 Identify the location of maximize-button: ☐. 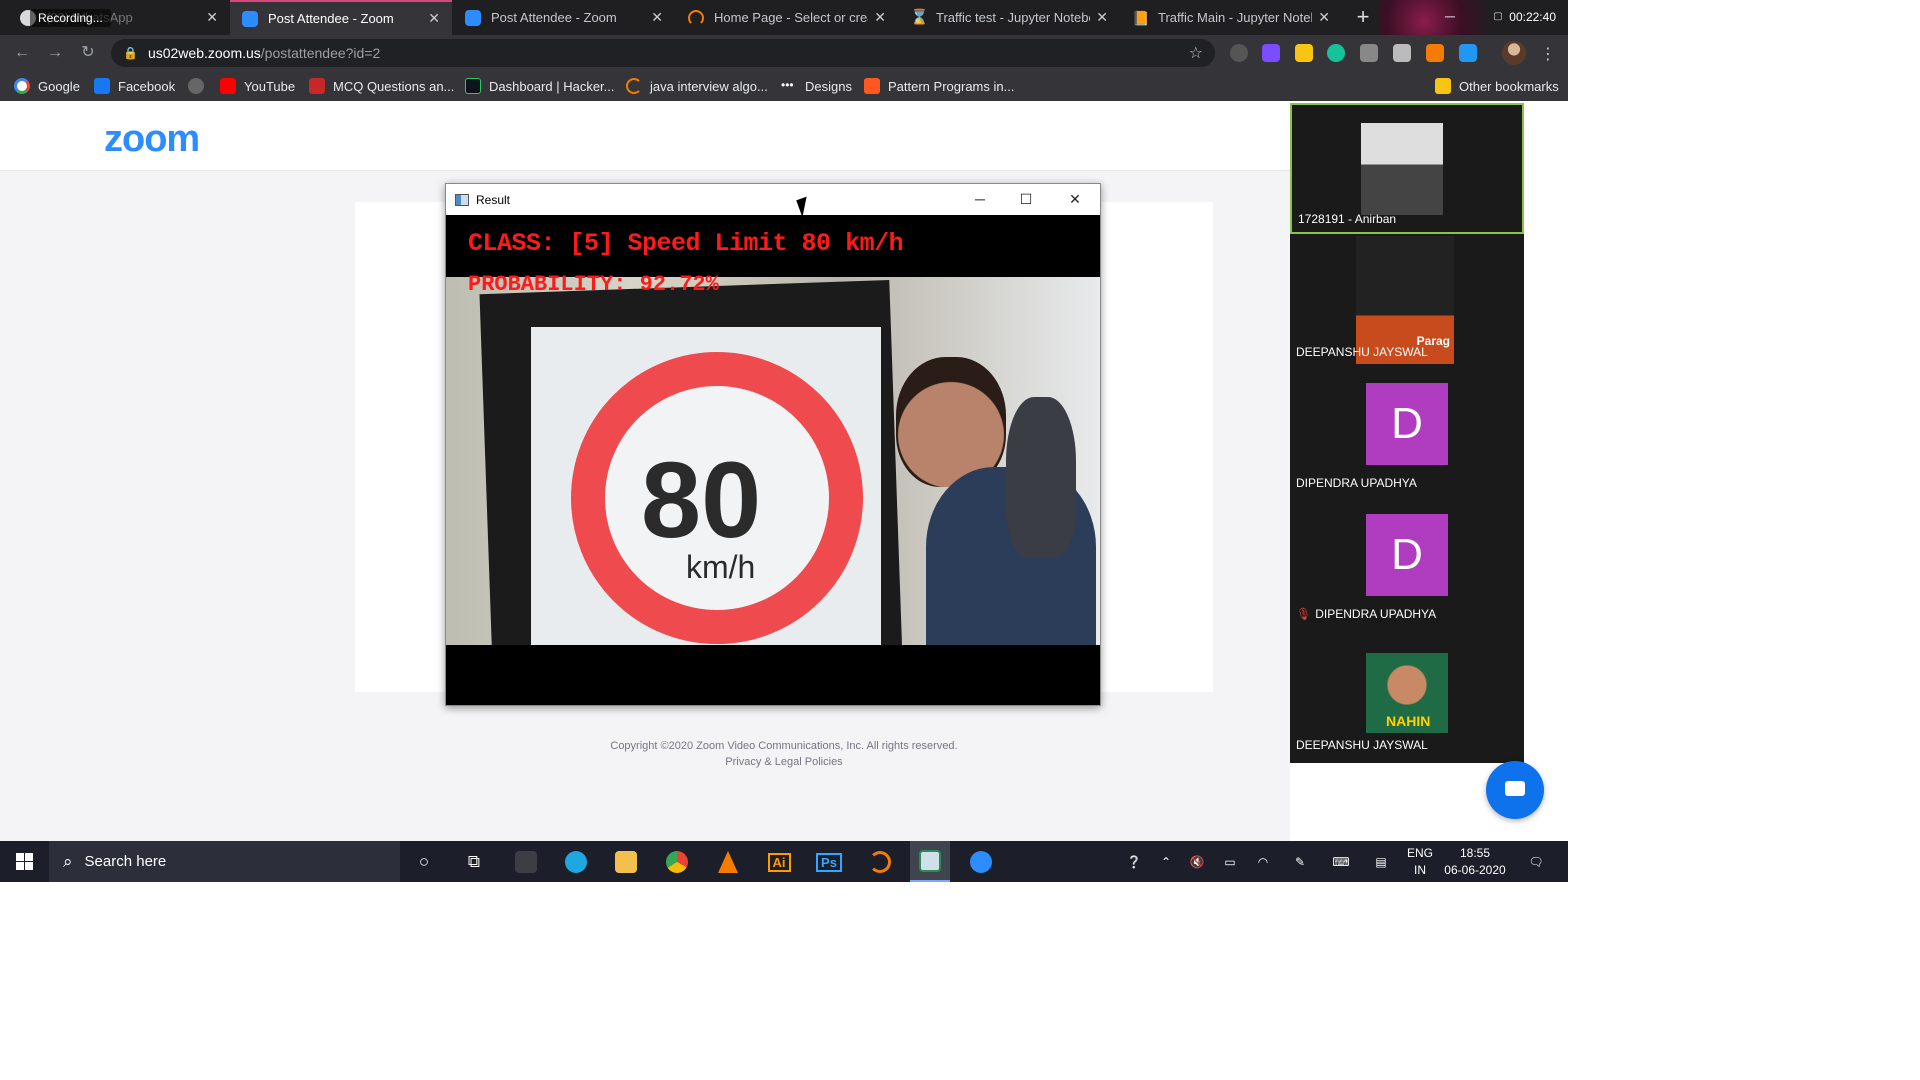
(1026, 199).